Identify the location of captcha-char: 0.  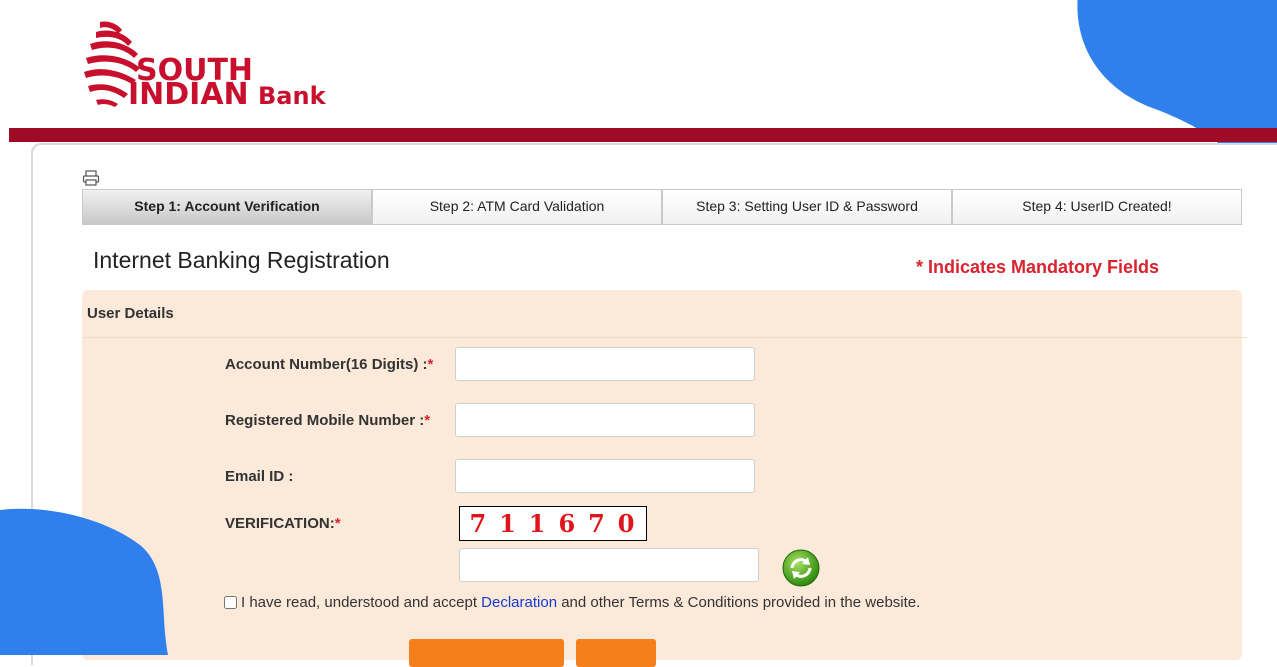
(627, 523).